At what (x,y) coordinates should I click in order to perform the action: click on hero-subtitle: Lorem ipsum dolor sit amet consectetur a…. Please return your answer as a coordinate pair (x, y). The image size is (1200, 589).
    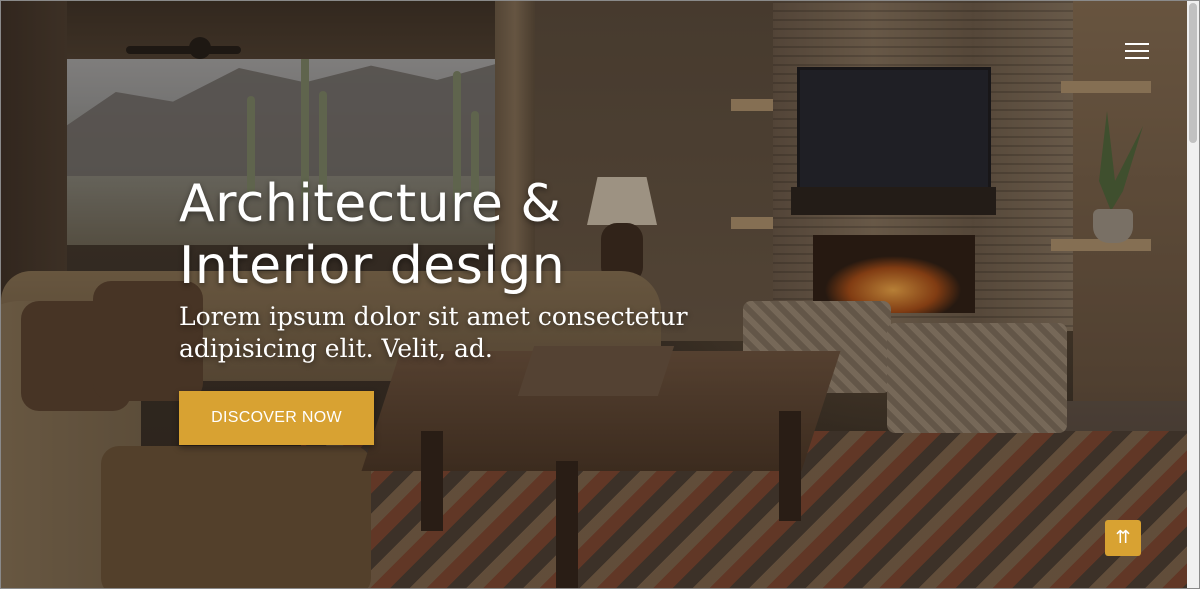
    Looking at the image, I should click on (433, 332).